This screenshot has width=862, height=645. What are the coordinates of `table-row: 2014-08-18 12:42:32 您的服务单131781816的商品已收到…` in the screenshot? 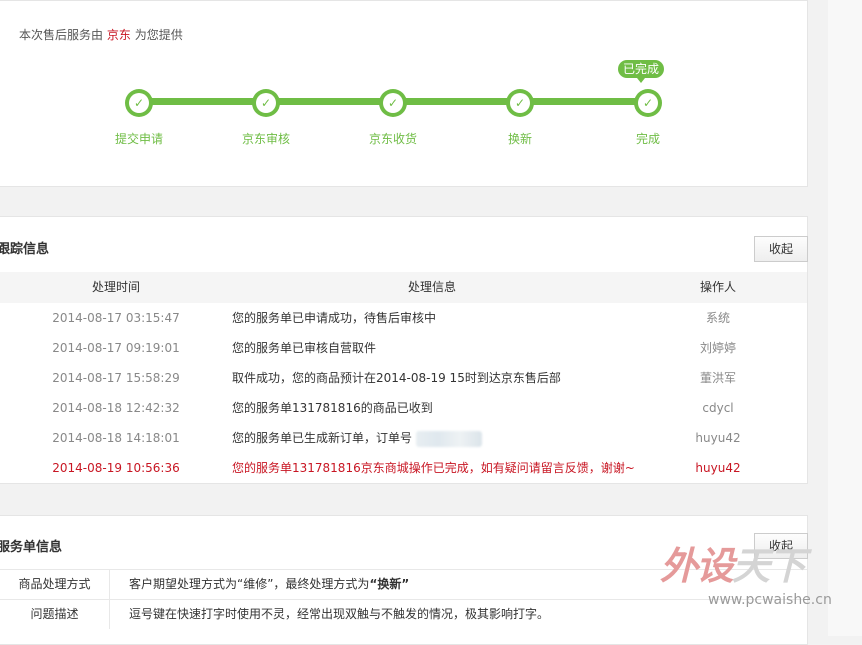 It's located at (403, 408).